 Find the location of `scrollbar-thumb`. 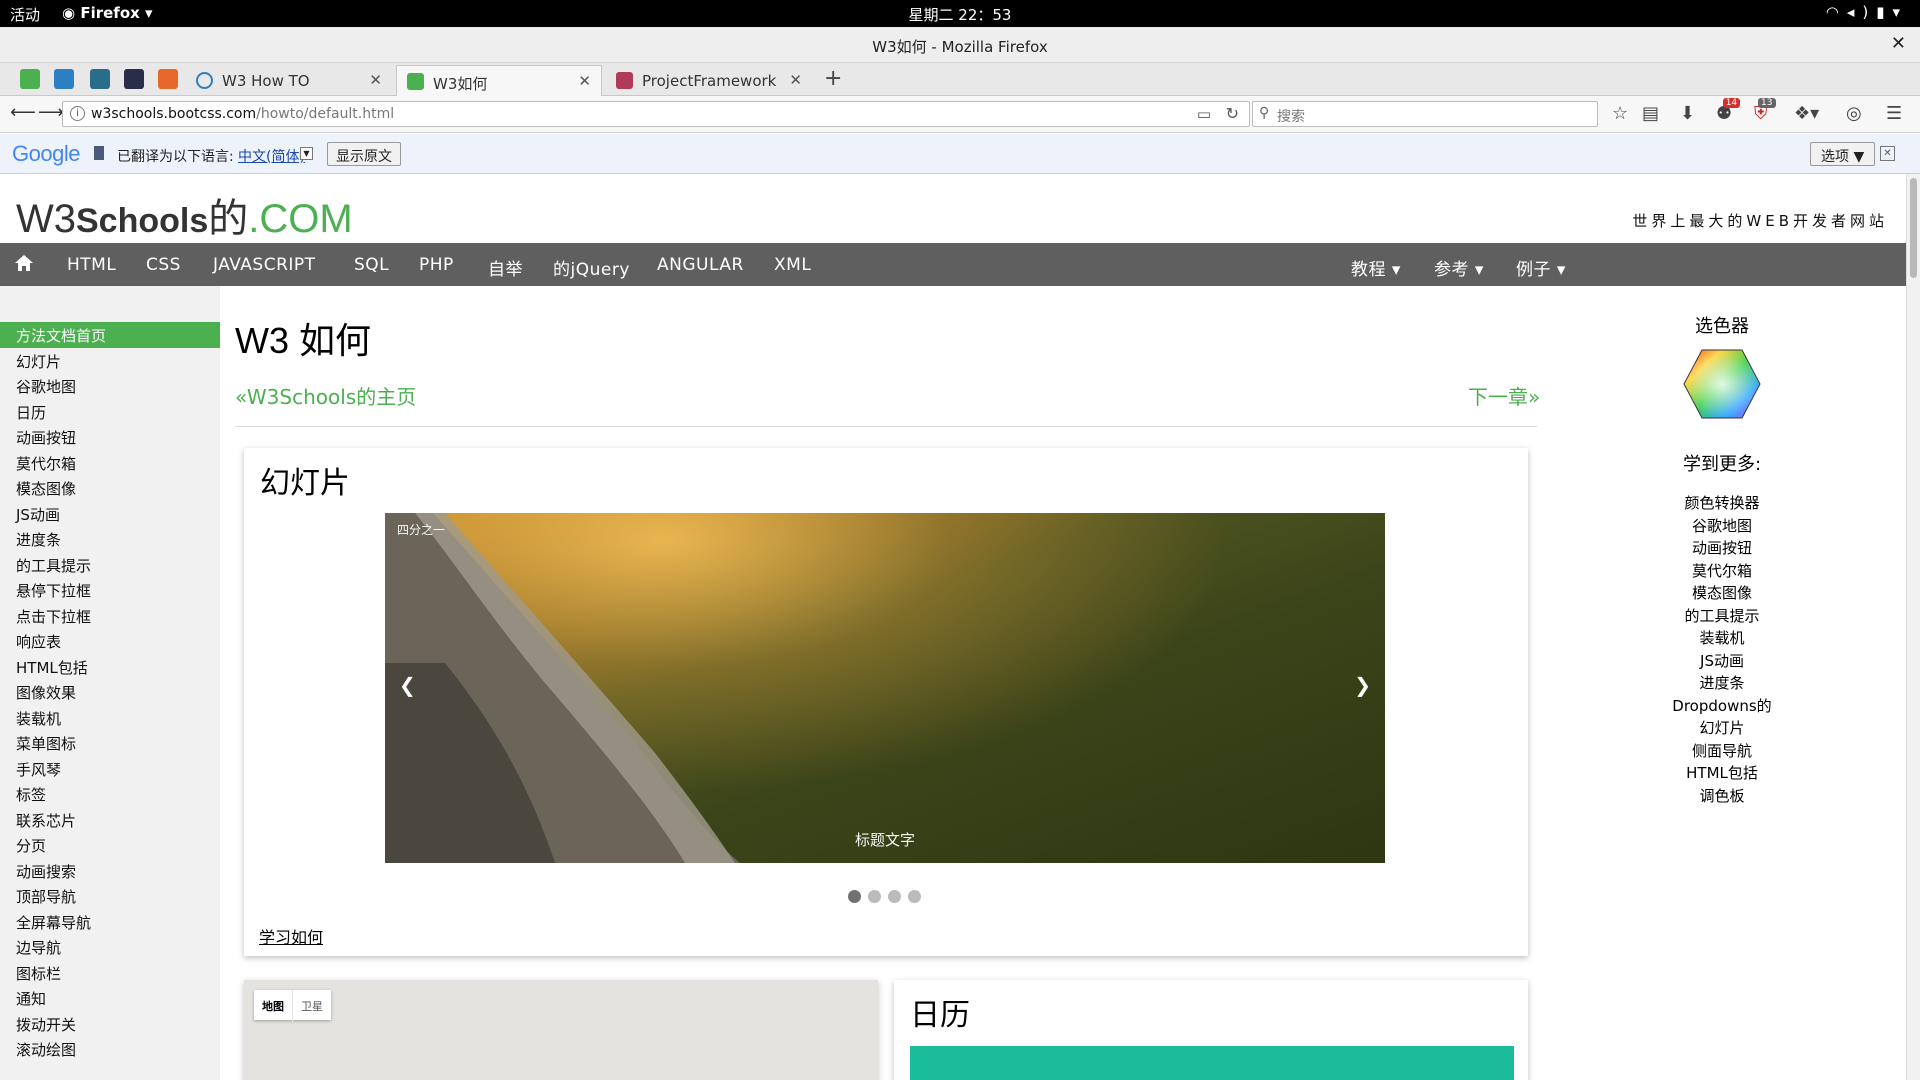

scrollbar-thumb is located at coordinates (1913, 228).